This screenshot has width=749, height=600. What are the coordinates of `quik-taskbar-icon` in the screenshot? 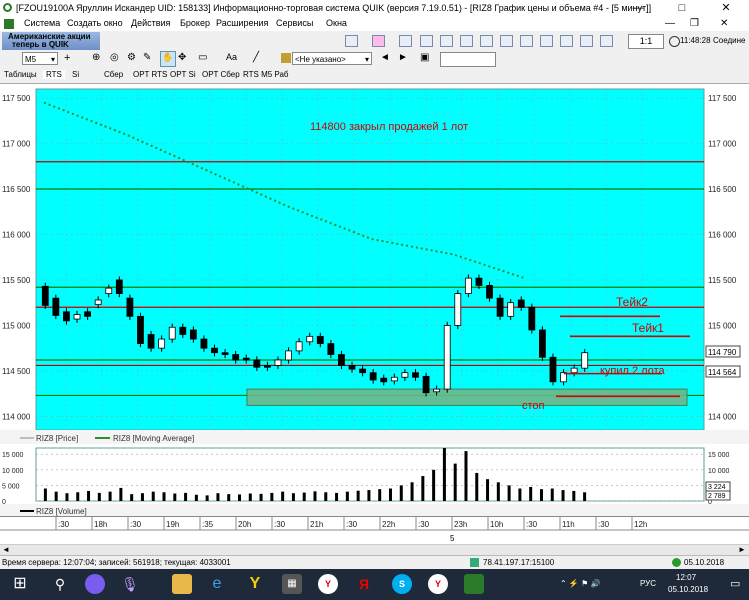 It's located at (474, 584).